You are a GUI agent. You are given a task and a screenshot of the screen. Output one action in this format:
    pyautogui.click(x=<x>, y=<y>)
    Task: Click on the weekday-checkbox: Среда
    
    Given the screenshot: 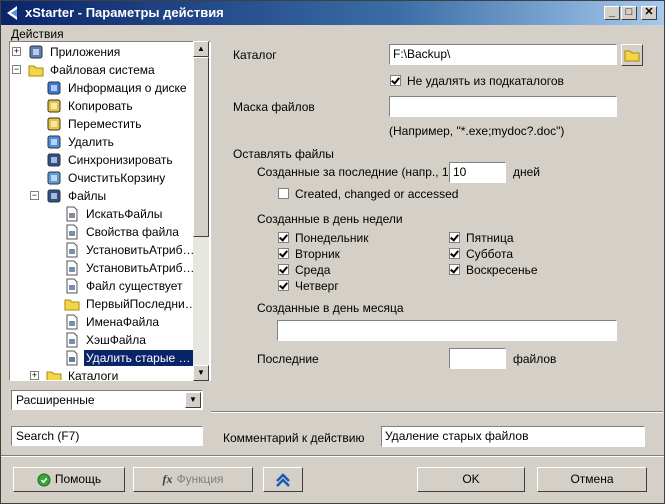 What is the action you would take?
    pyautogui.click(x=304, y=269)
    